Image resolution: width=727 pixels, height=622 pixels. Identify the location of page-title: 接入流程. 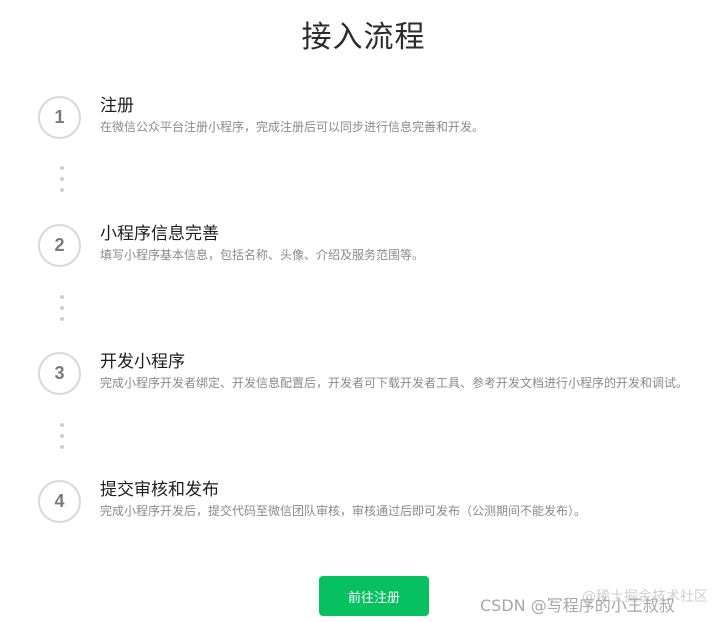
(363, 37).